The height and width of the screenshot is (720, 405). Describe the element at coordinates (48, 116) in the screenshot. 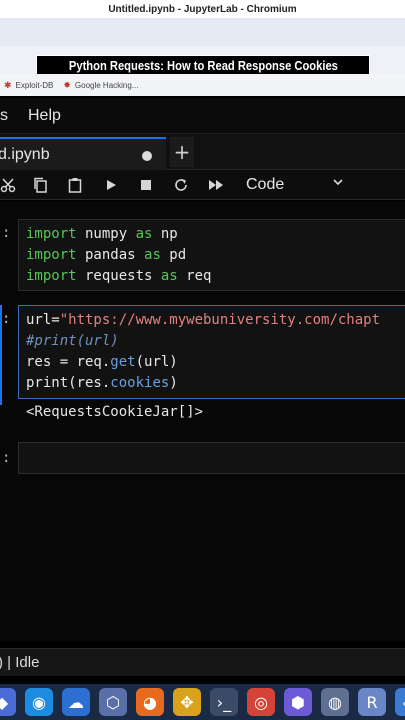

I see `menu-item-help: Help` at that location.